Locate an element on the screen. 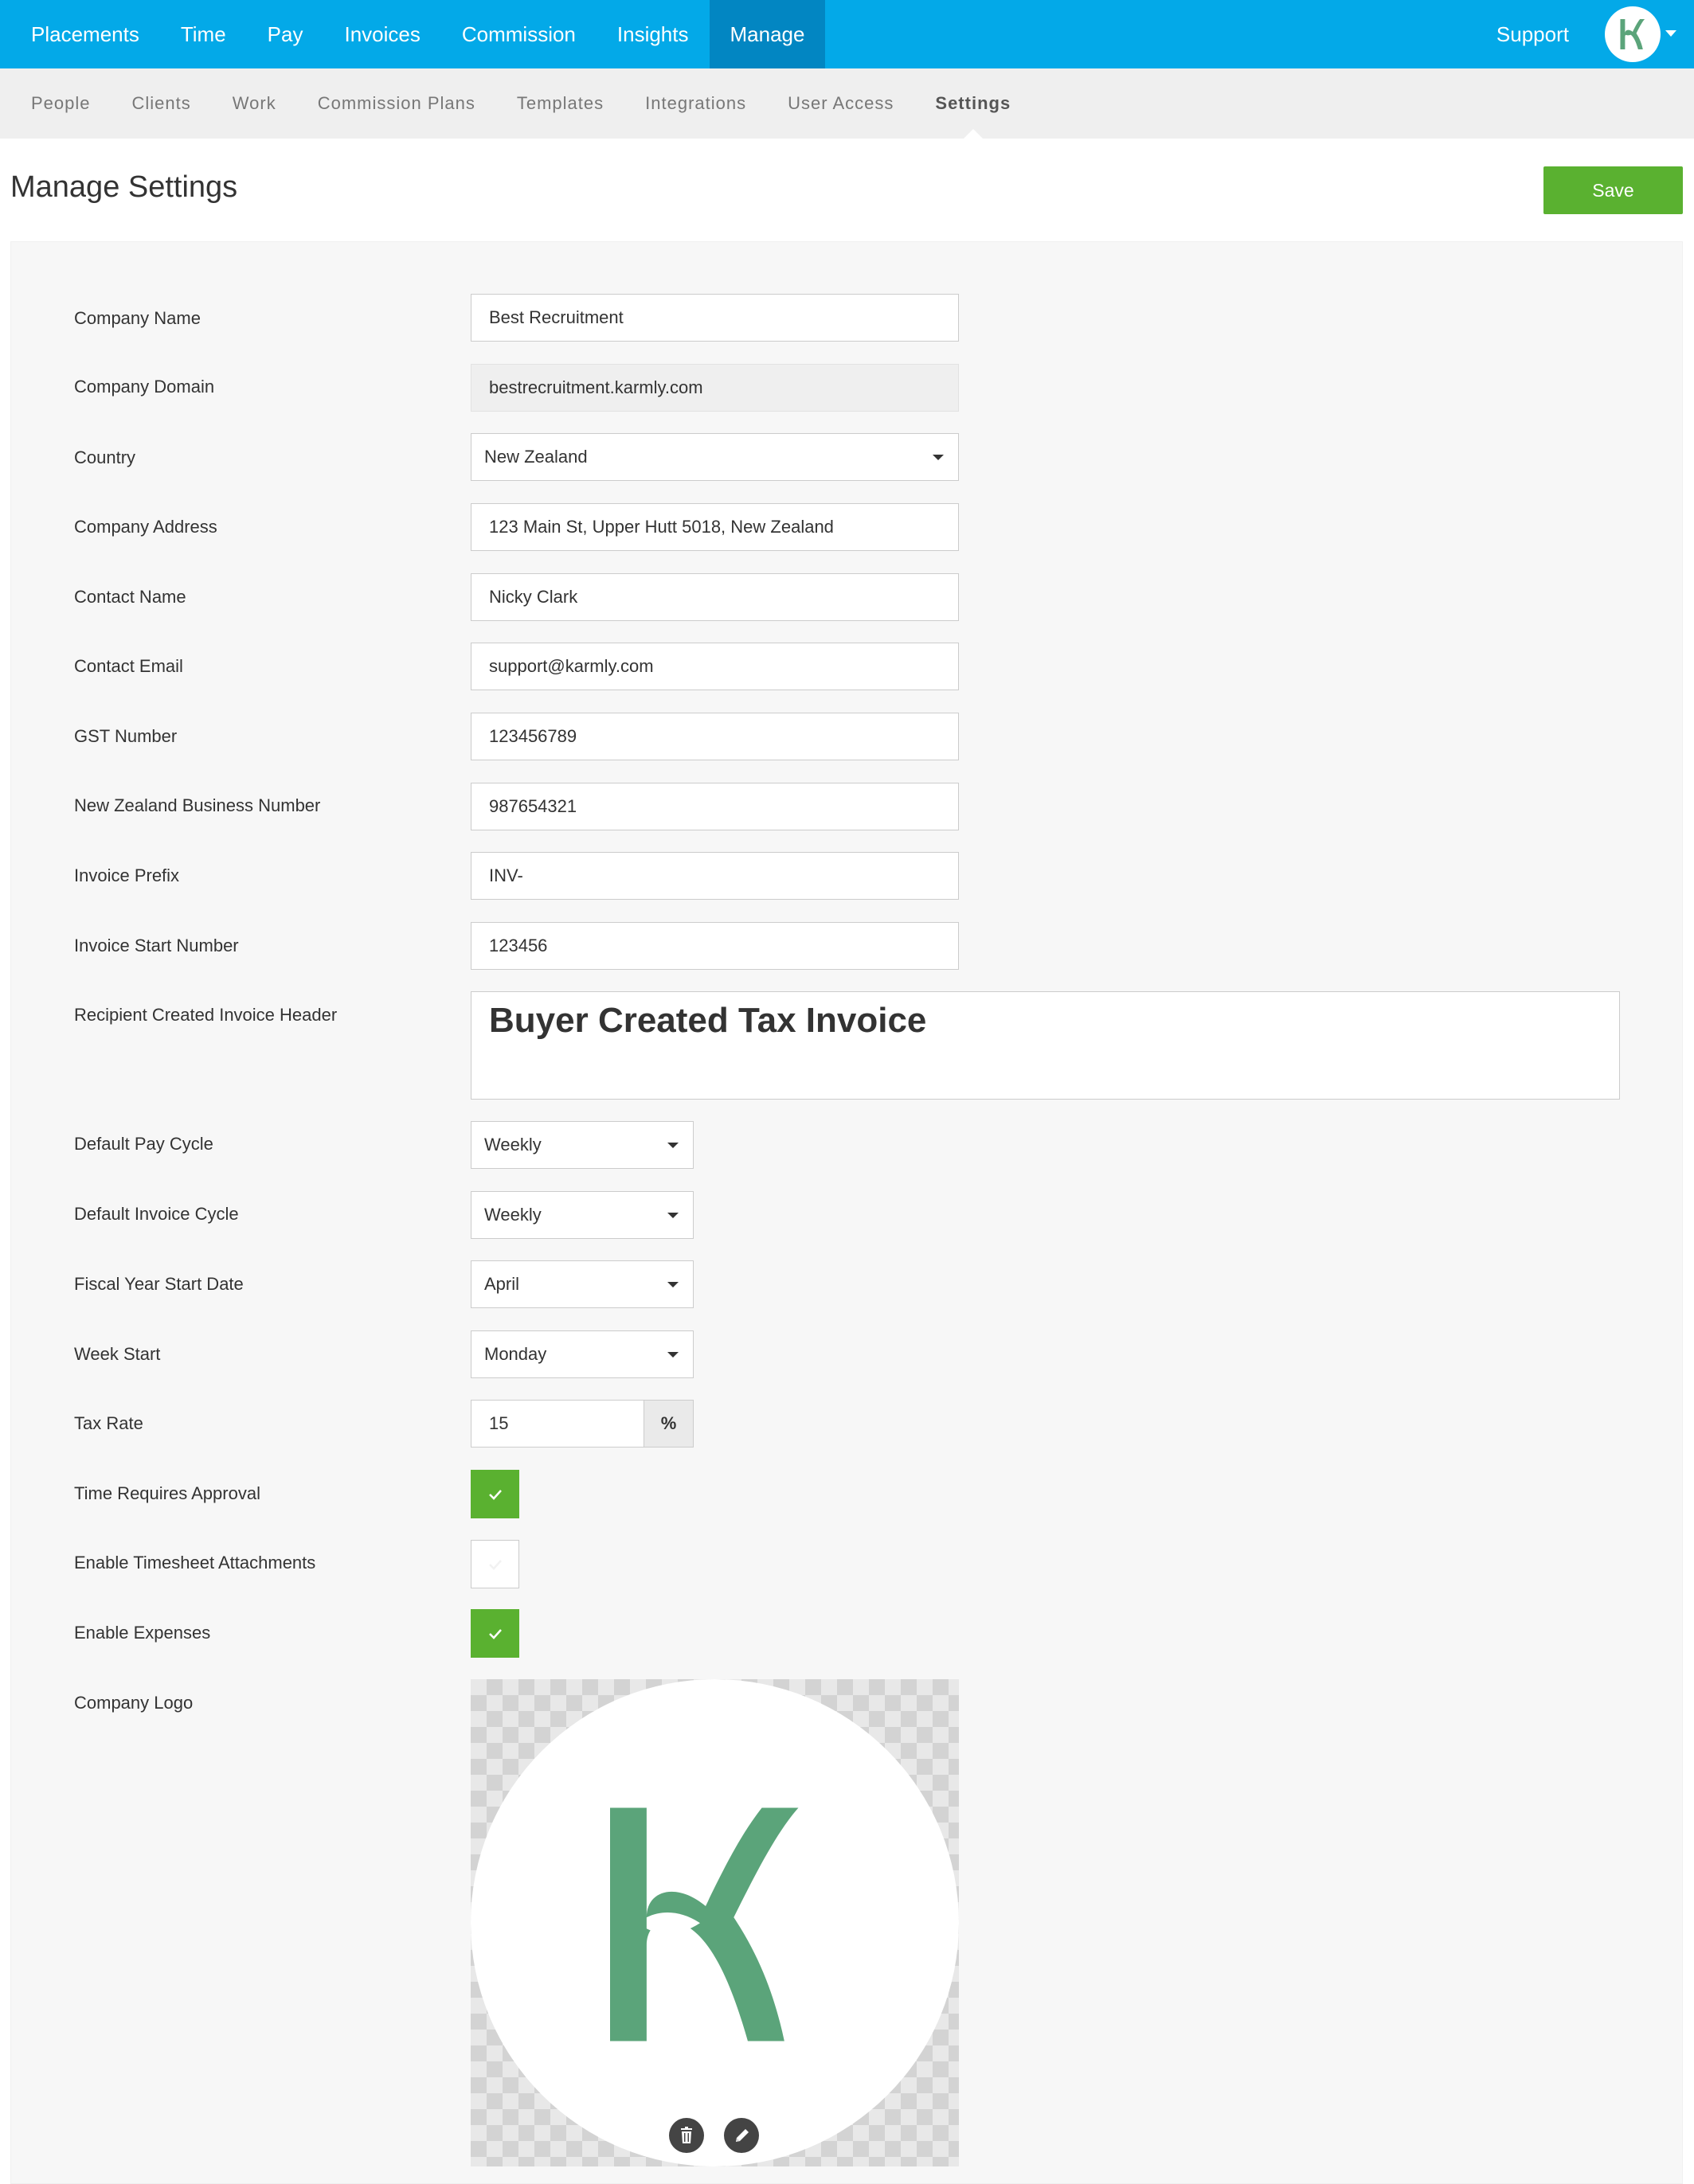  gst-number-input: 123456789 is located at coordinates (715, 736).